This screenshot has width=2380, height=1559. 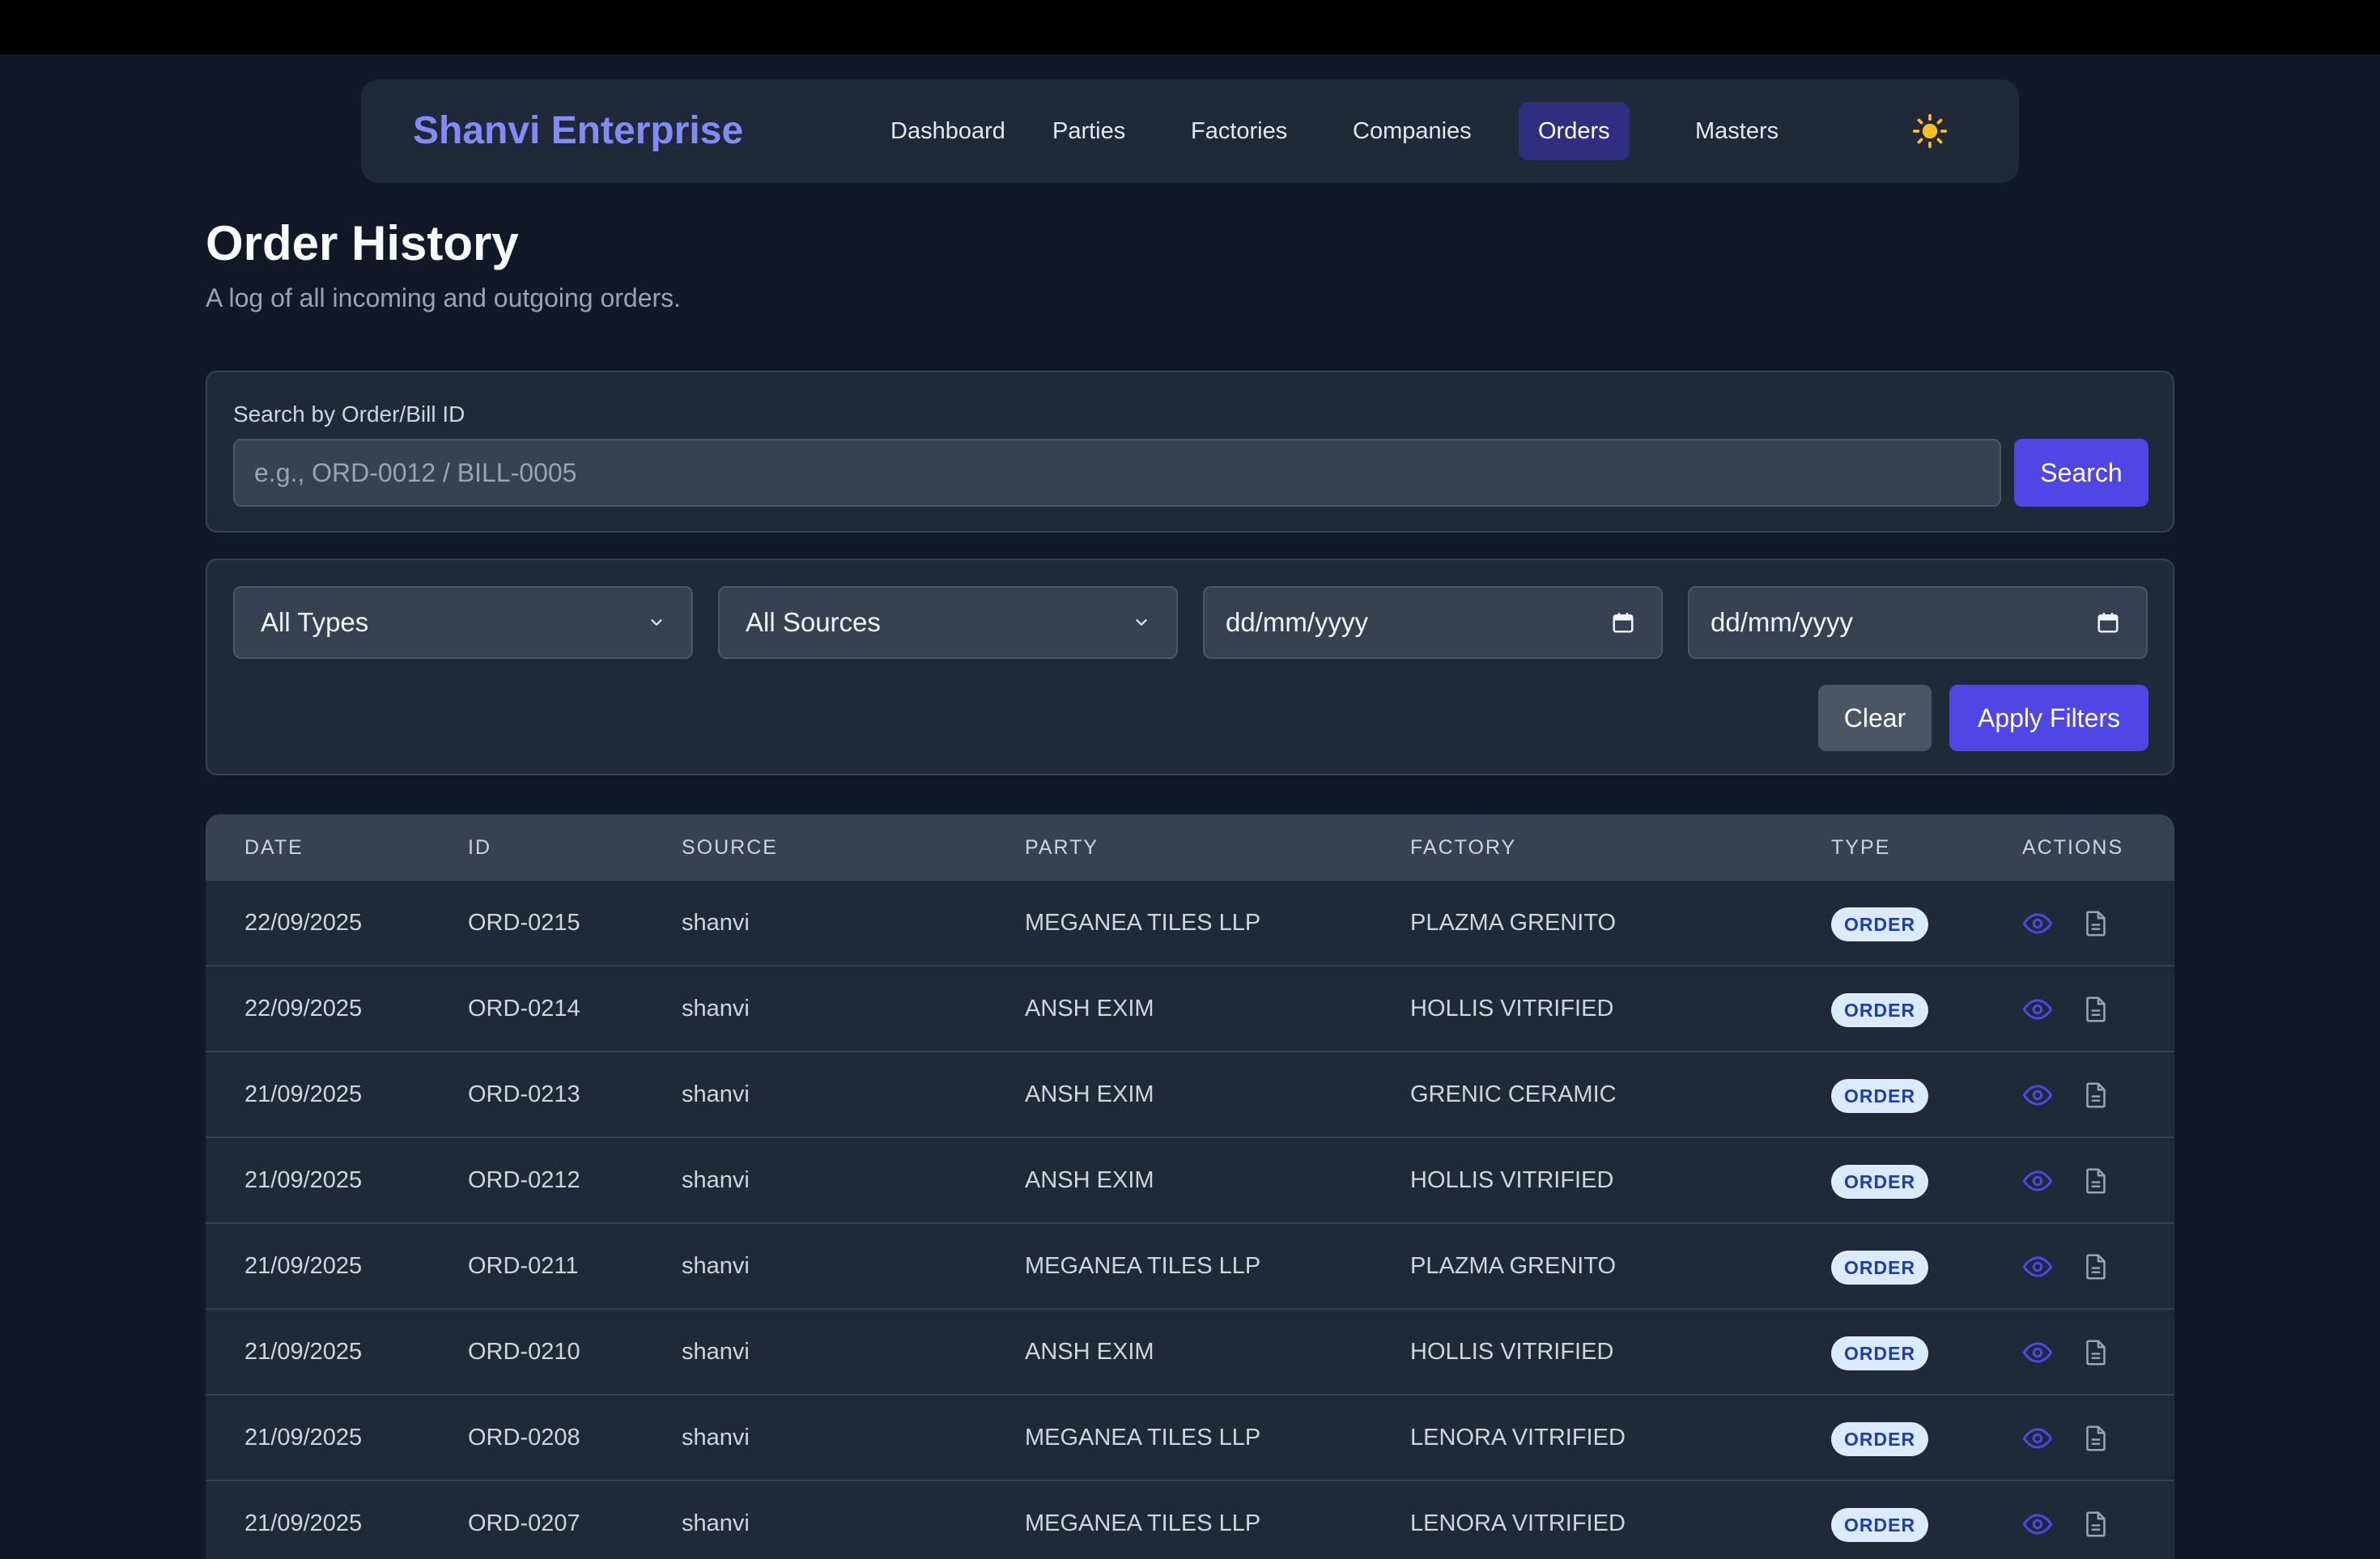 I want to click on column-header-type: TYPE, so click(x=1861, y=847).